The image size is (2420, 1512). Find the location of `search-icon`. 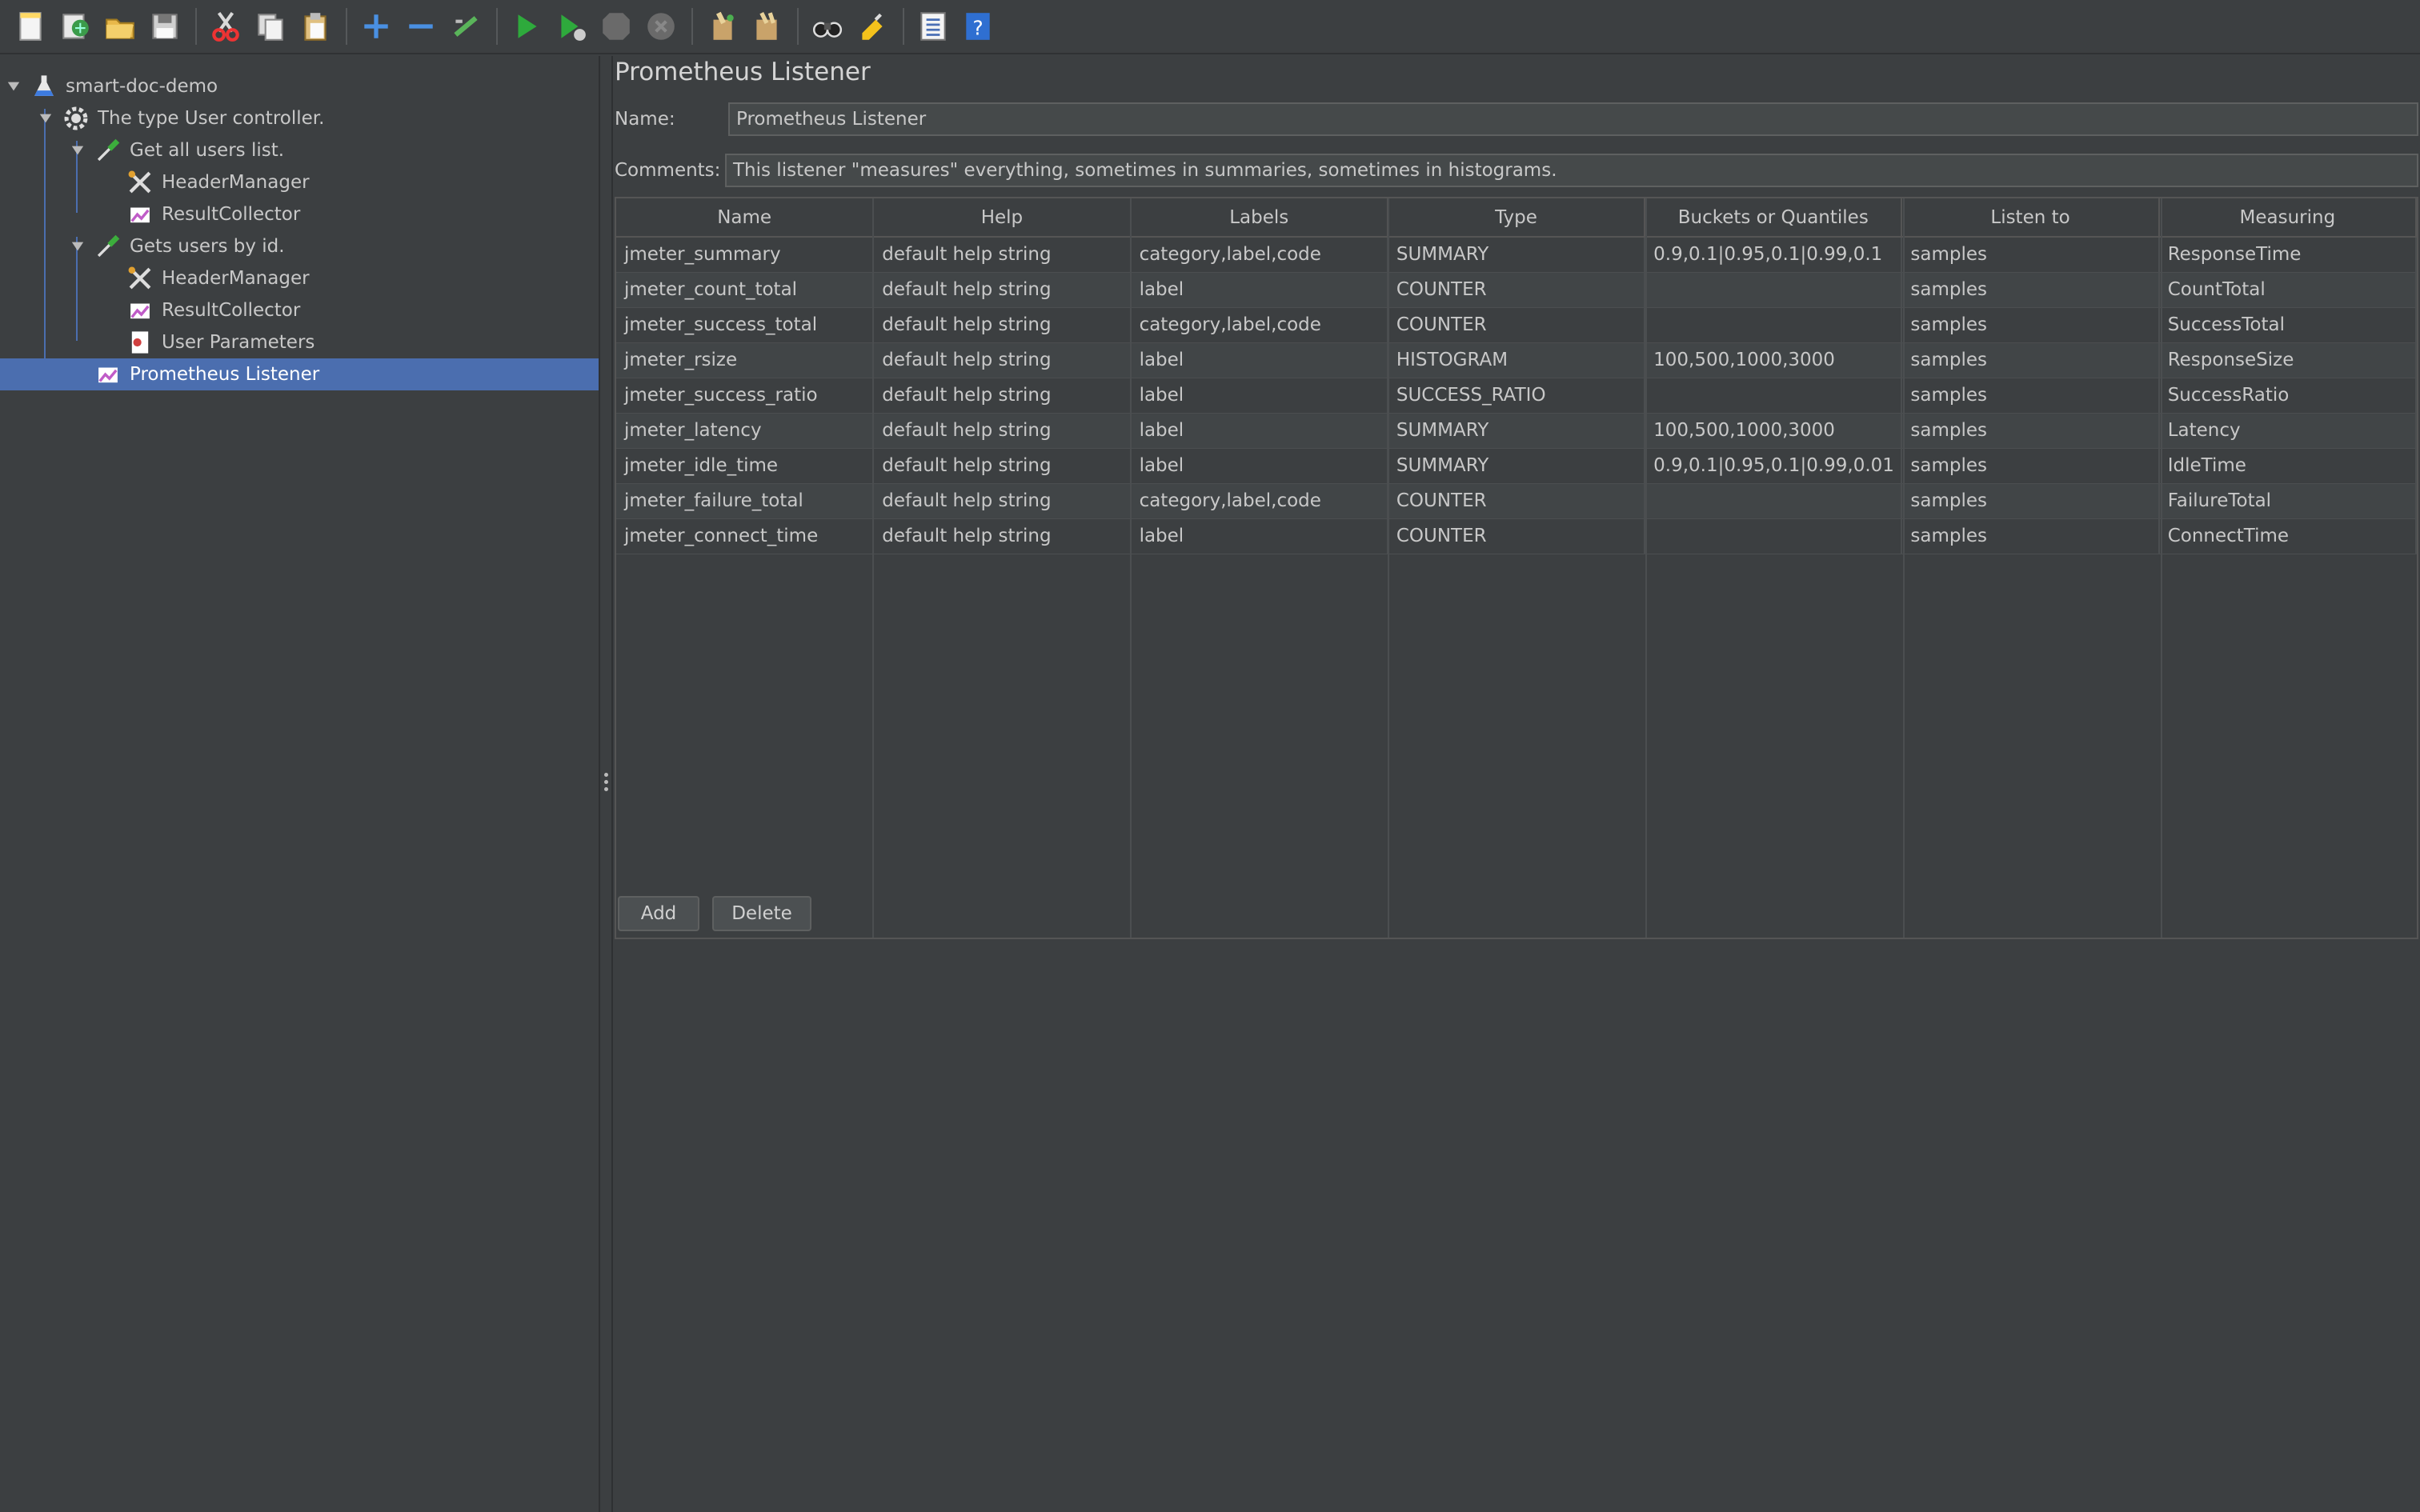

search-icon is located at coordinates (827, 26).